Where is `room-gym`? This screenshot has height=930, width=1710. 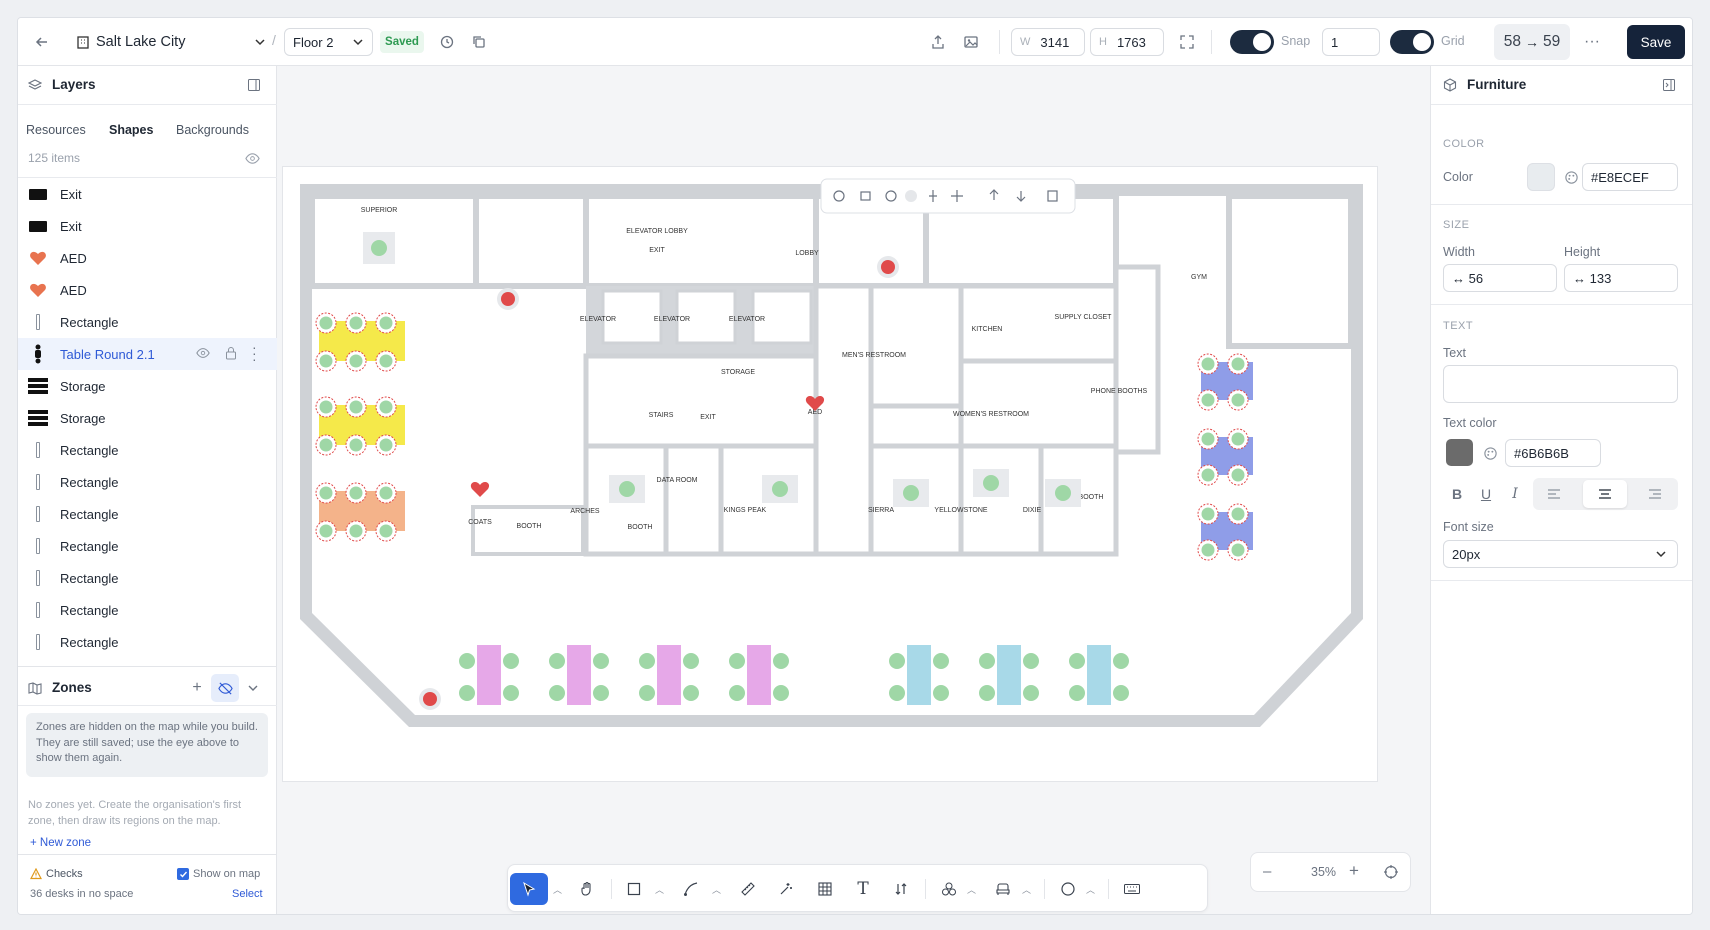 room-gym is located at coordinates (1290, 271).